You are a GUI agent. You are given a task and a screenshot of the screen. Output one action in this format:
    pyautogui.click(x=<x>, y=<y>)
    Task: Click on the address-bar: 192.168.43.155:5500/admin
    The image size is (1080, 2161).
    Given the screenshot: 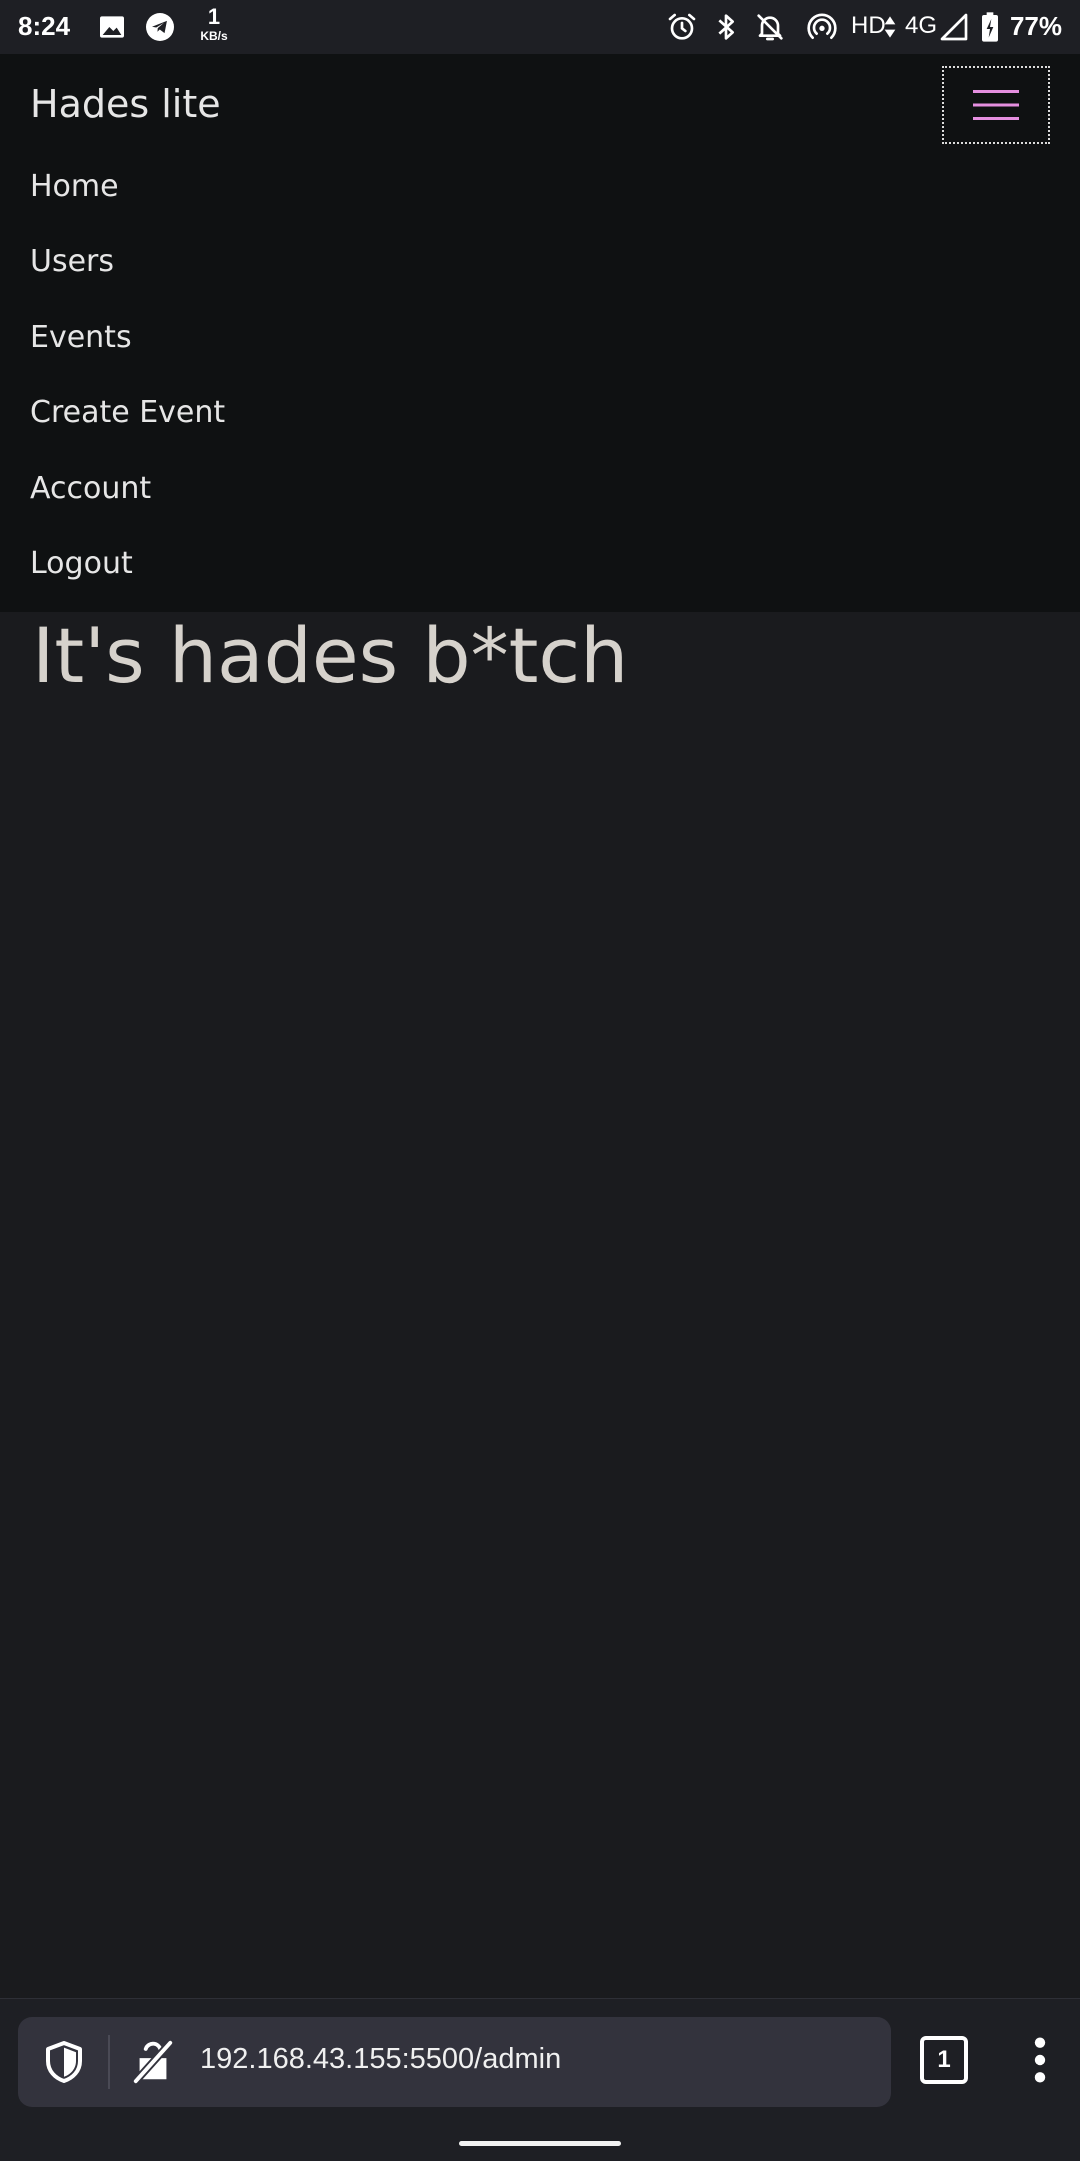 What is the action you would take?
    pyautogui.click(x=454, y=2062)
    